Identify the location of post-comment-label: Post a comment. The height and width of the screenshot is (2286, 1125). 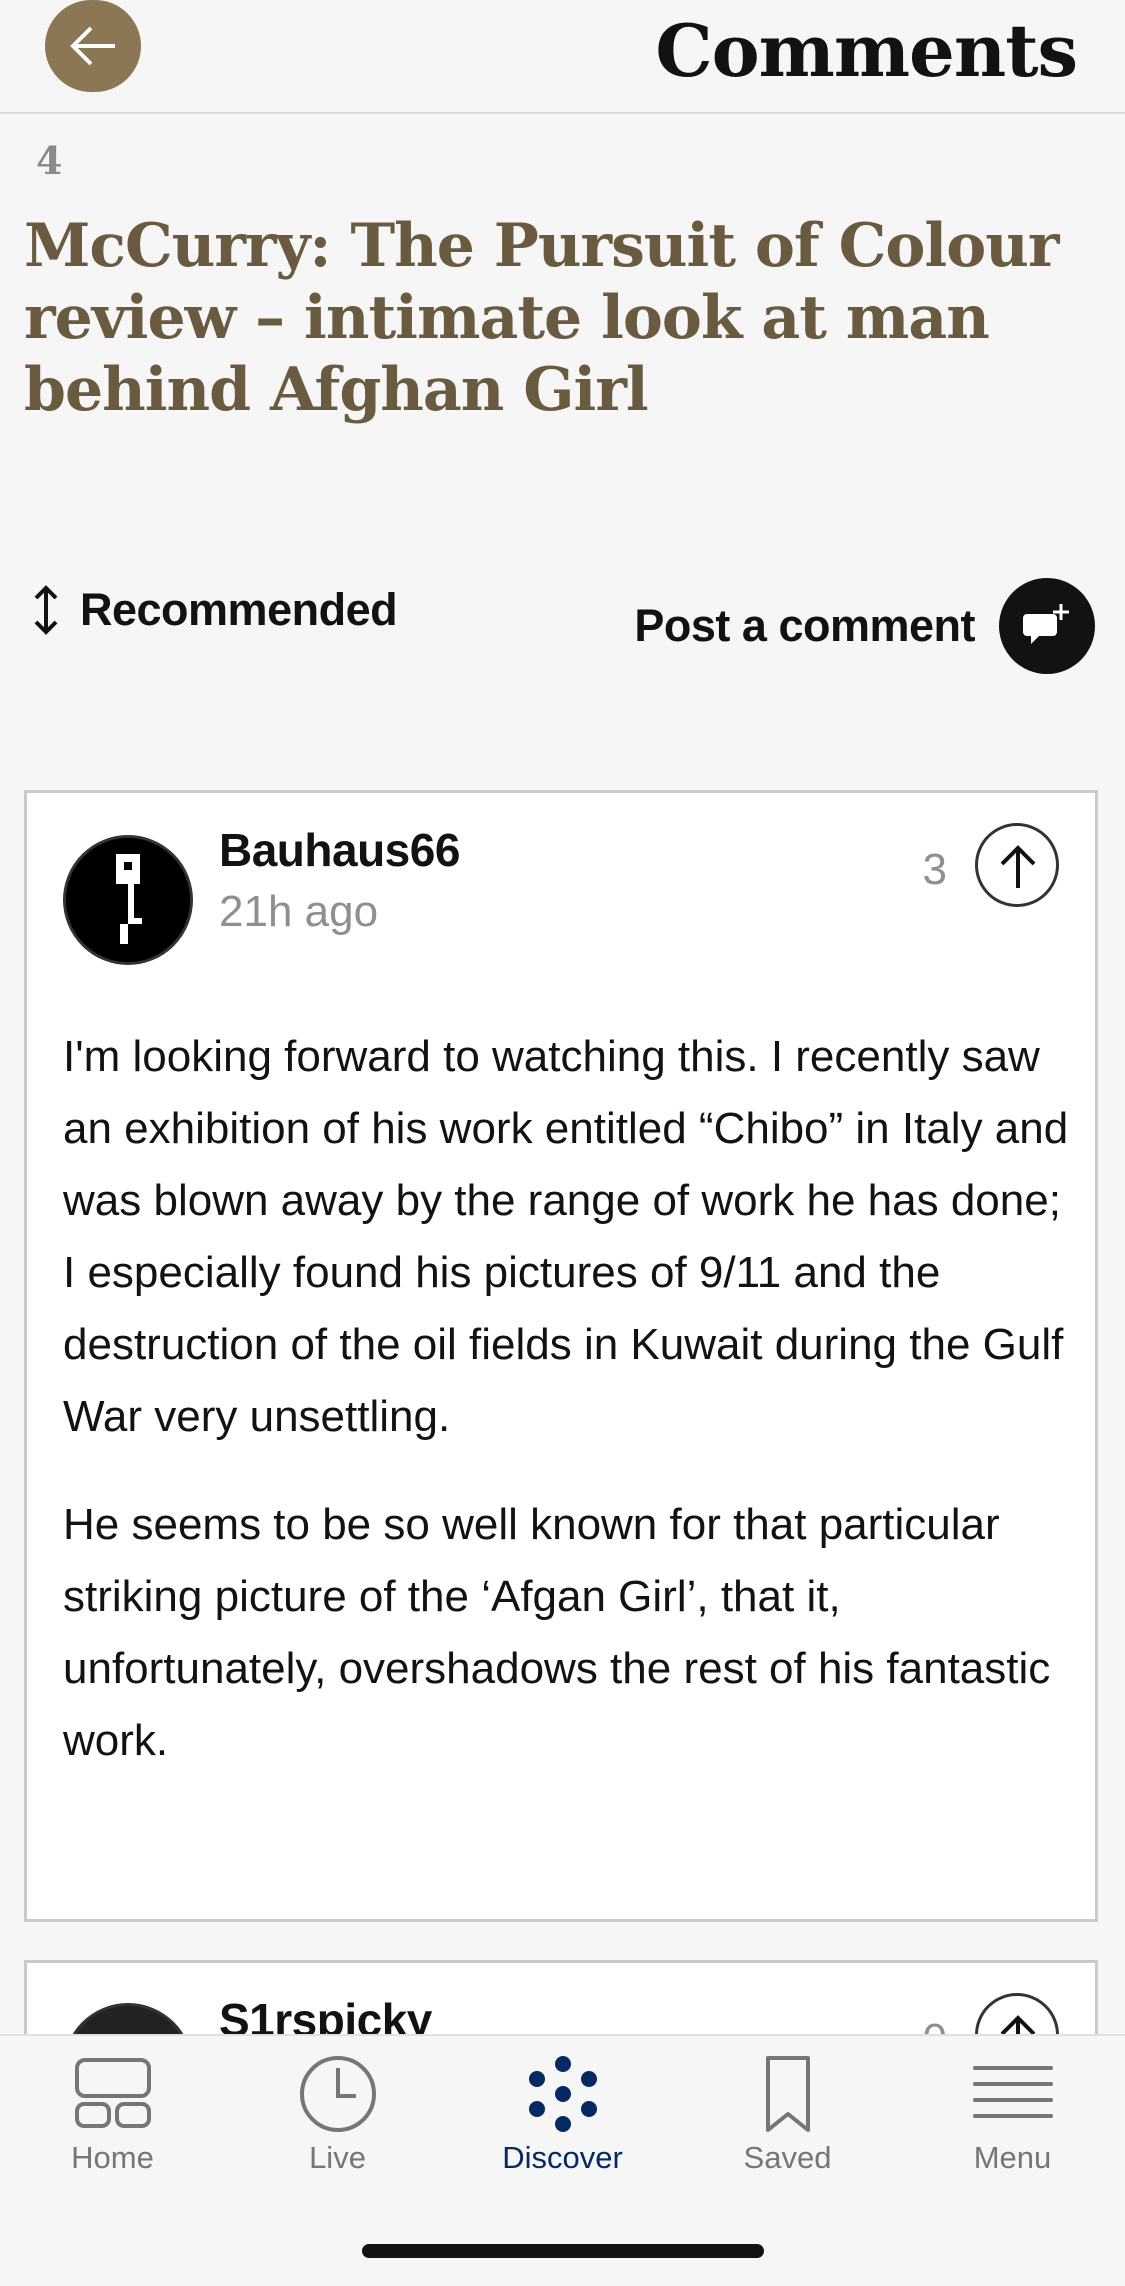
(804, 625).